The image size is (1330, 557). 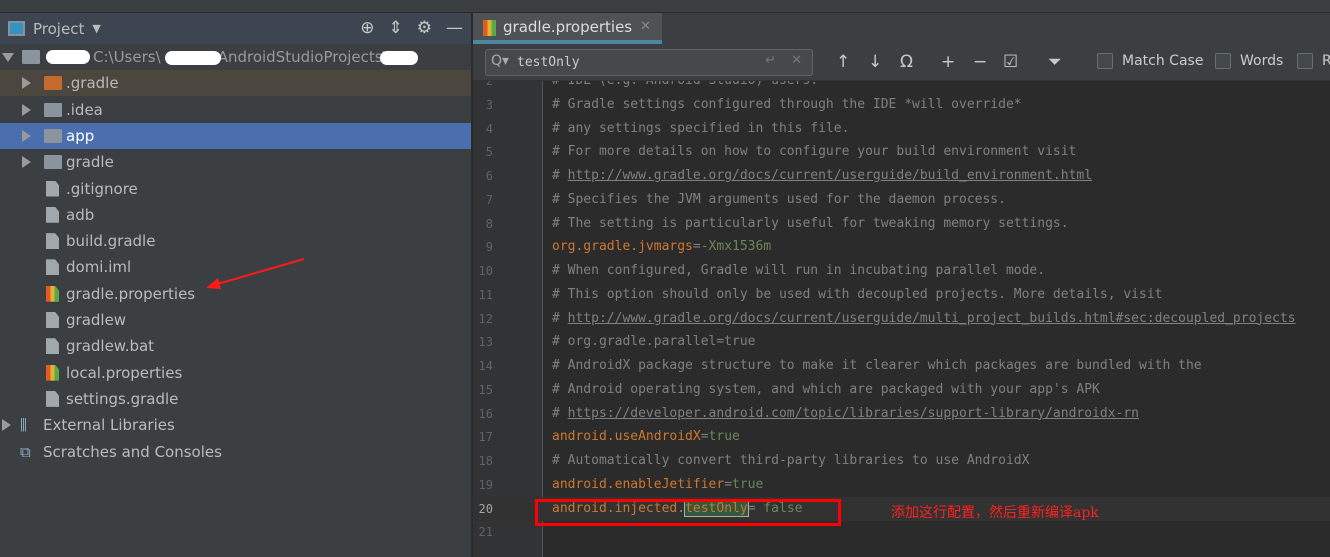 What do you see at coordinates (485, 342) in the screenshot?
I see `line-number: 13` at bounding box center [485, 342].